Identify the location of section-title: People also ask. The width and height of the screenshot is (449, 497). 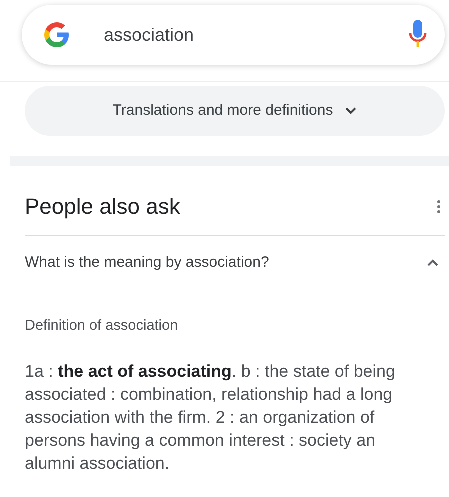
(102, 207).